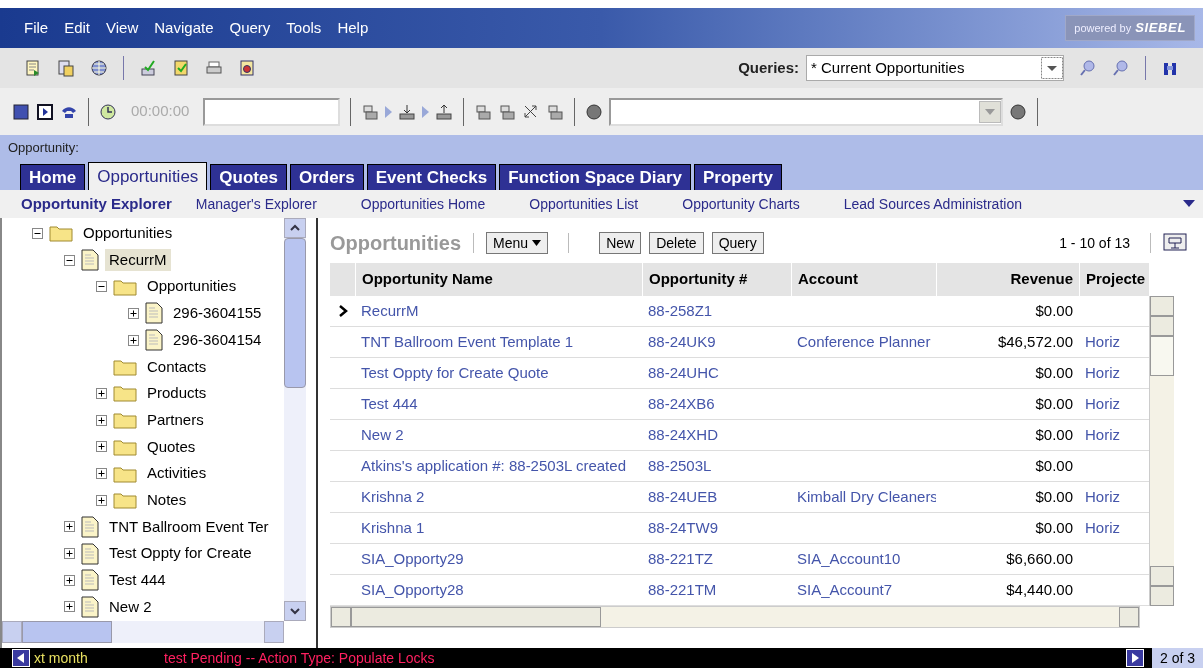 This screenshot has height=670, width=1203. I want to click on tree-item: 296-3604154, so click(217, 340).